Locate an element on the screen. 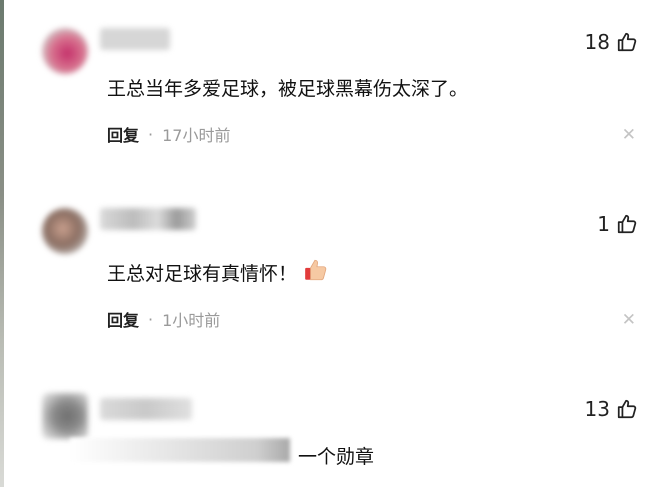  comment-meta: 回复 · 17小时前 is located at coordinates (168, 134).